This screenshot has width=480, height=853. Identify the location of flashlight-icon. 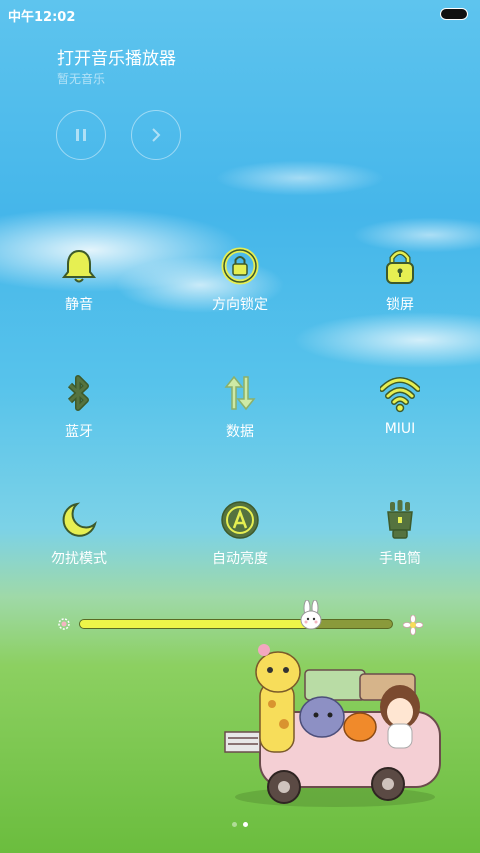
(400, 519).